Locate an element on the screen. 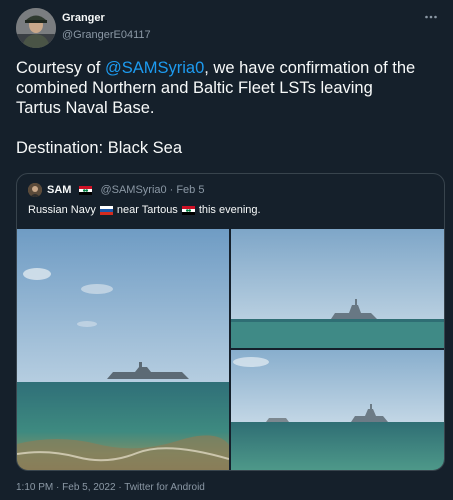  quoted-author-handle: @SAMSyria0 is located at coordinates (133, 190).